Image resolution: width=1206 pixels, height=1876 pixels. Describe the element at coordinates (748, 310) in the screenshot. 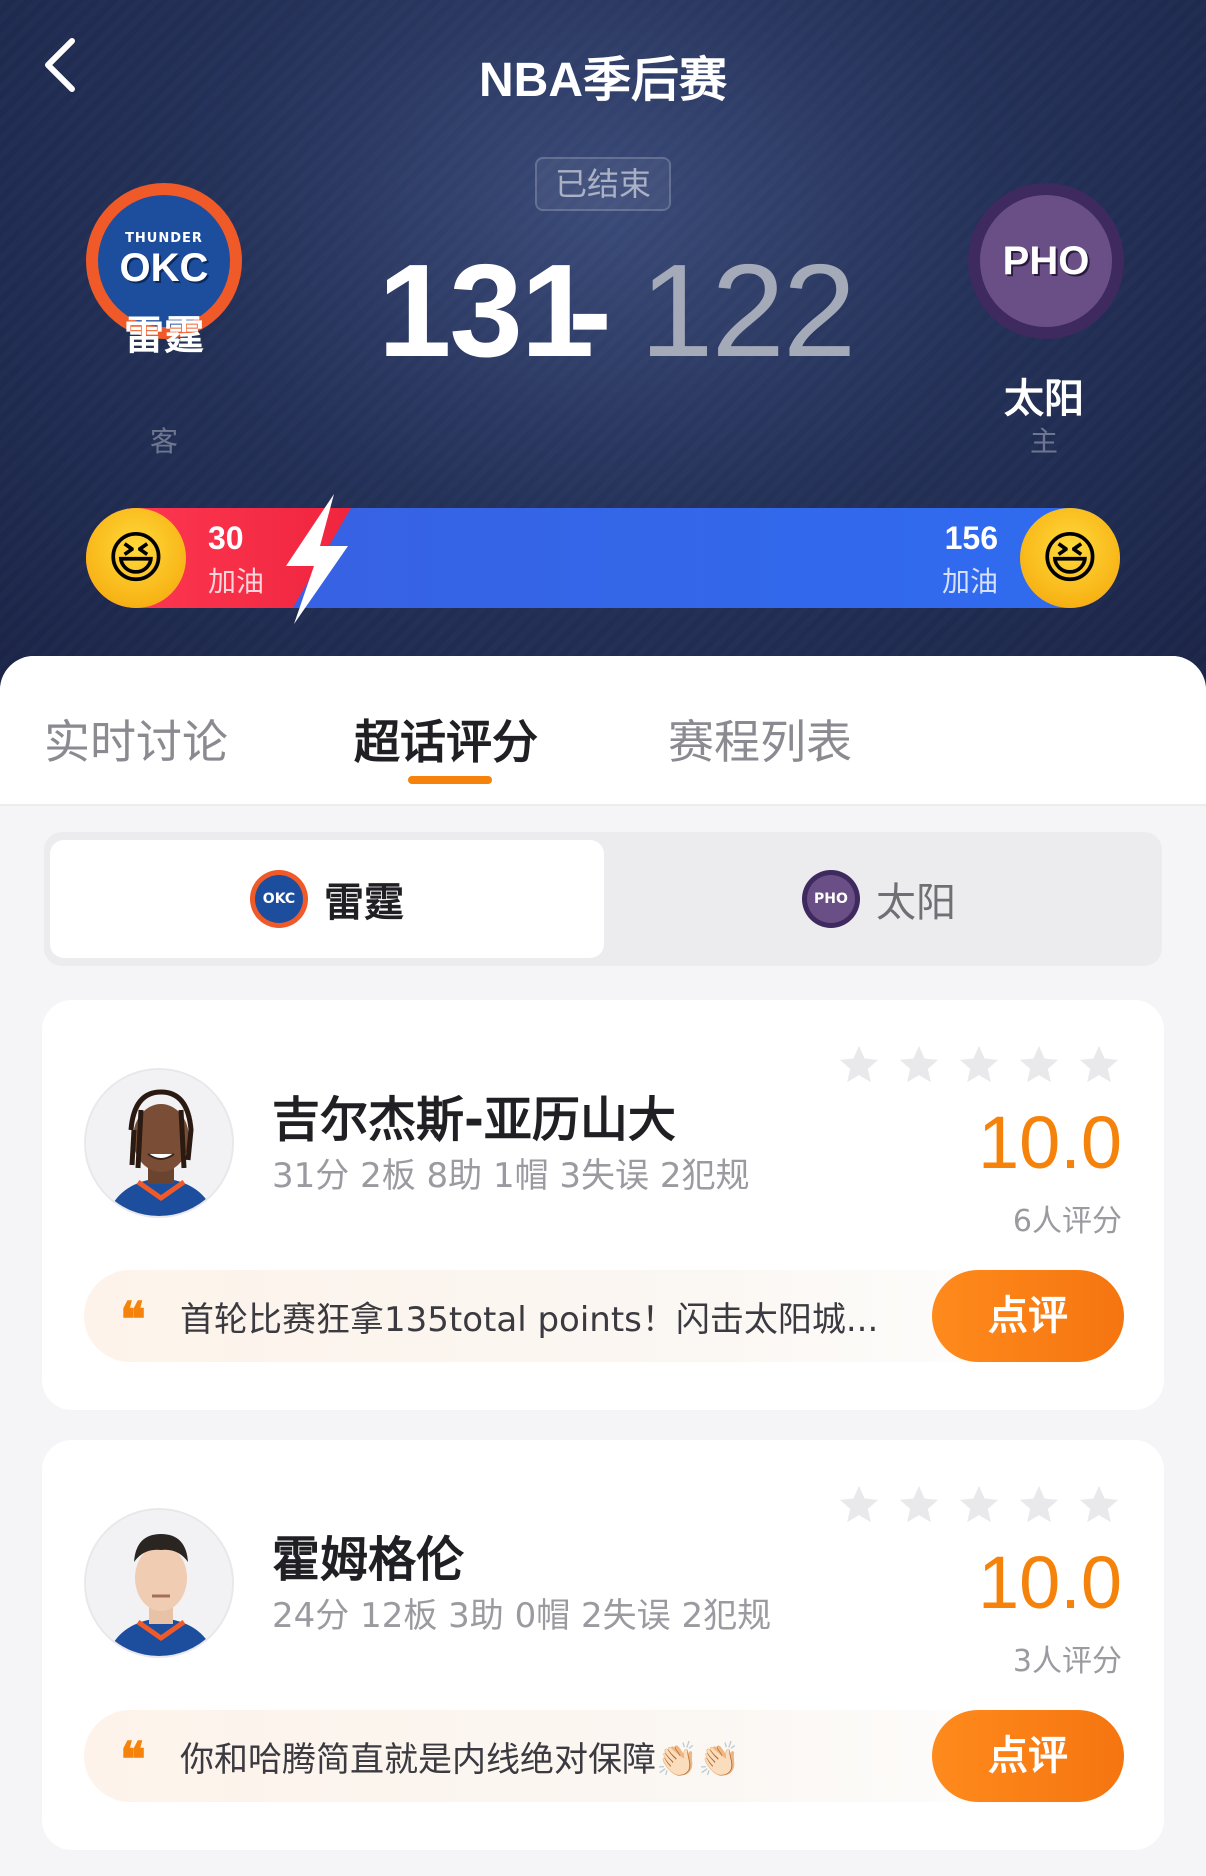

I see `home-score: 122` at that location.